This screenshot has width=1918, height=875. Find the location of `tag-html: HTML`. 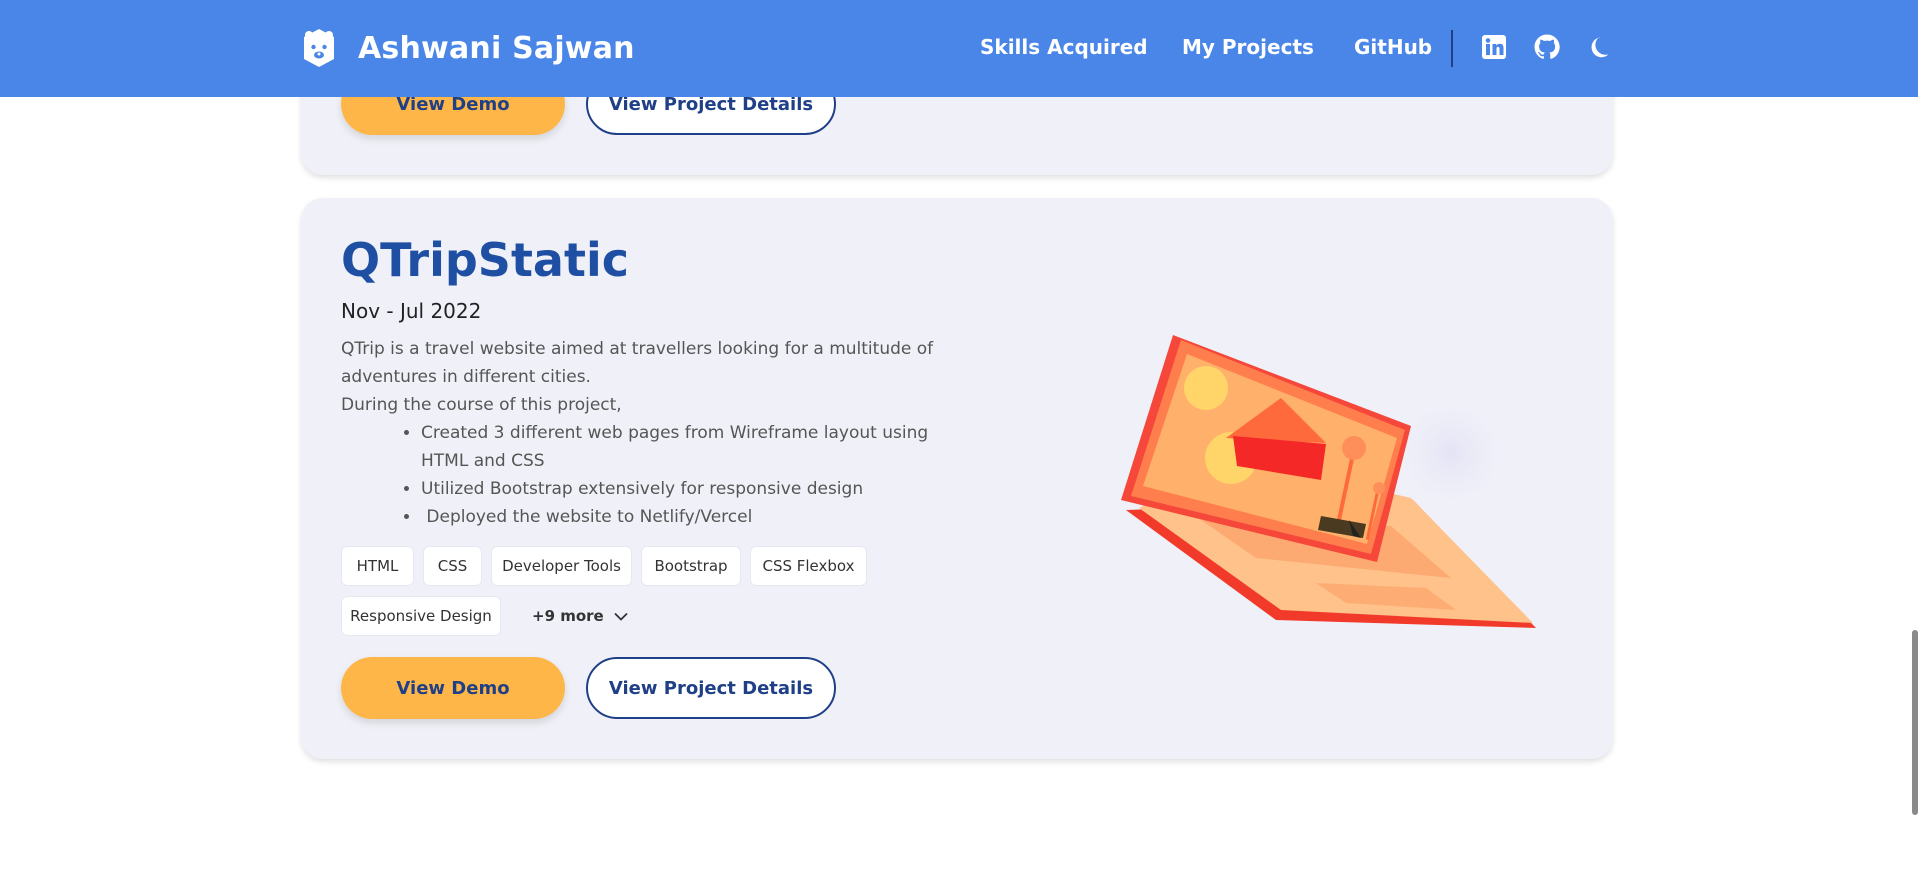

tag-html: HTML is located at coordinates (377, 566).